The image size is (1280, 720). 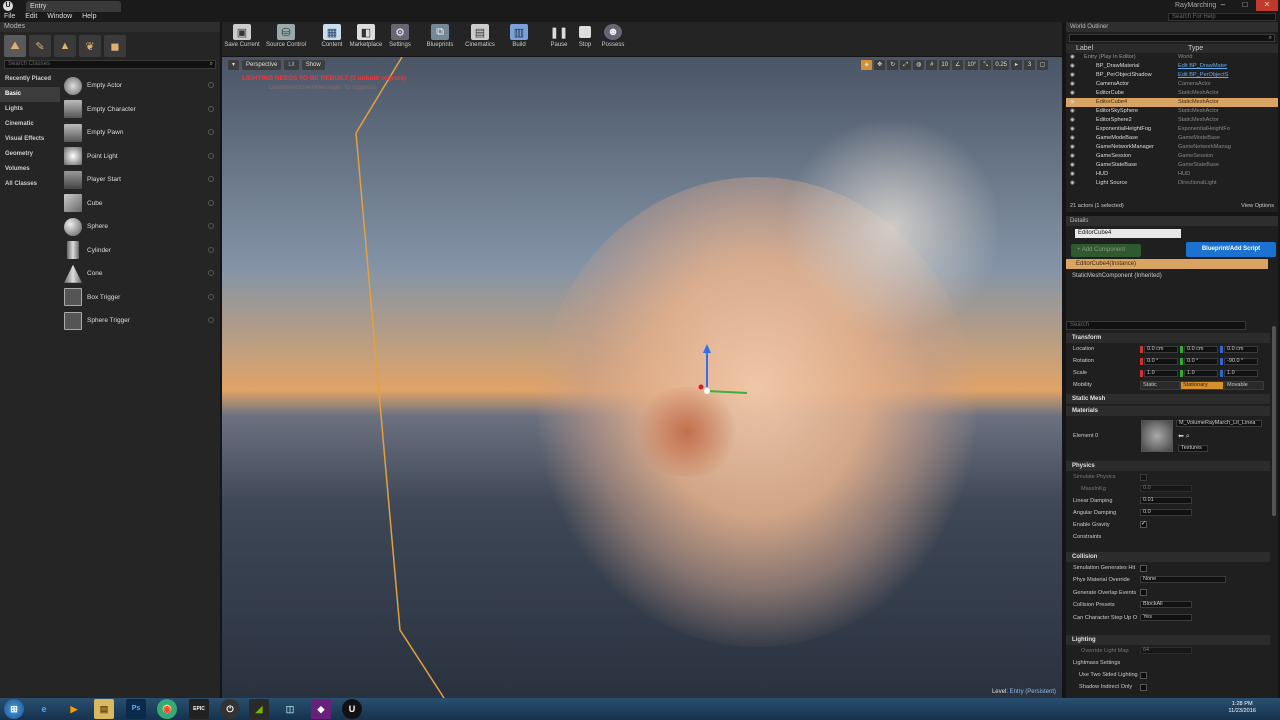 I want to click on placeable-point-light: Point Light, so click(x=139, y=157).